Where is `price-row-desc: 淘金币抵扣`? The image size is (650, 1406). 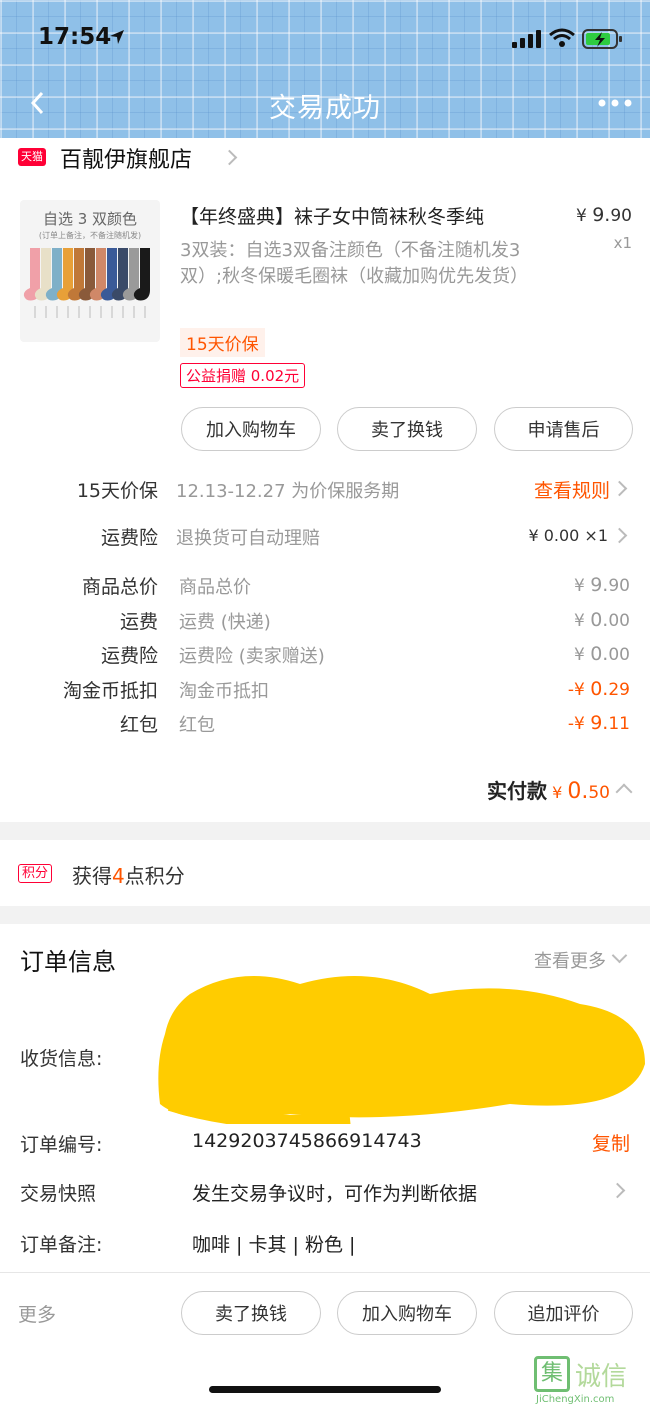 price-row-desc: 淘金币抵扣 is located at coordinates (224, 691).